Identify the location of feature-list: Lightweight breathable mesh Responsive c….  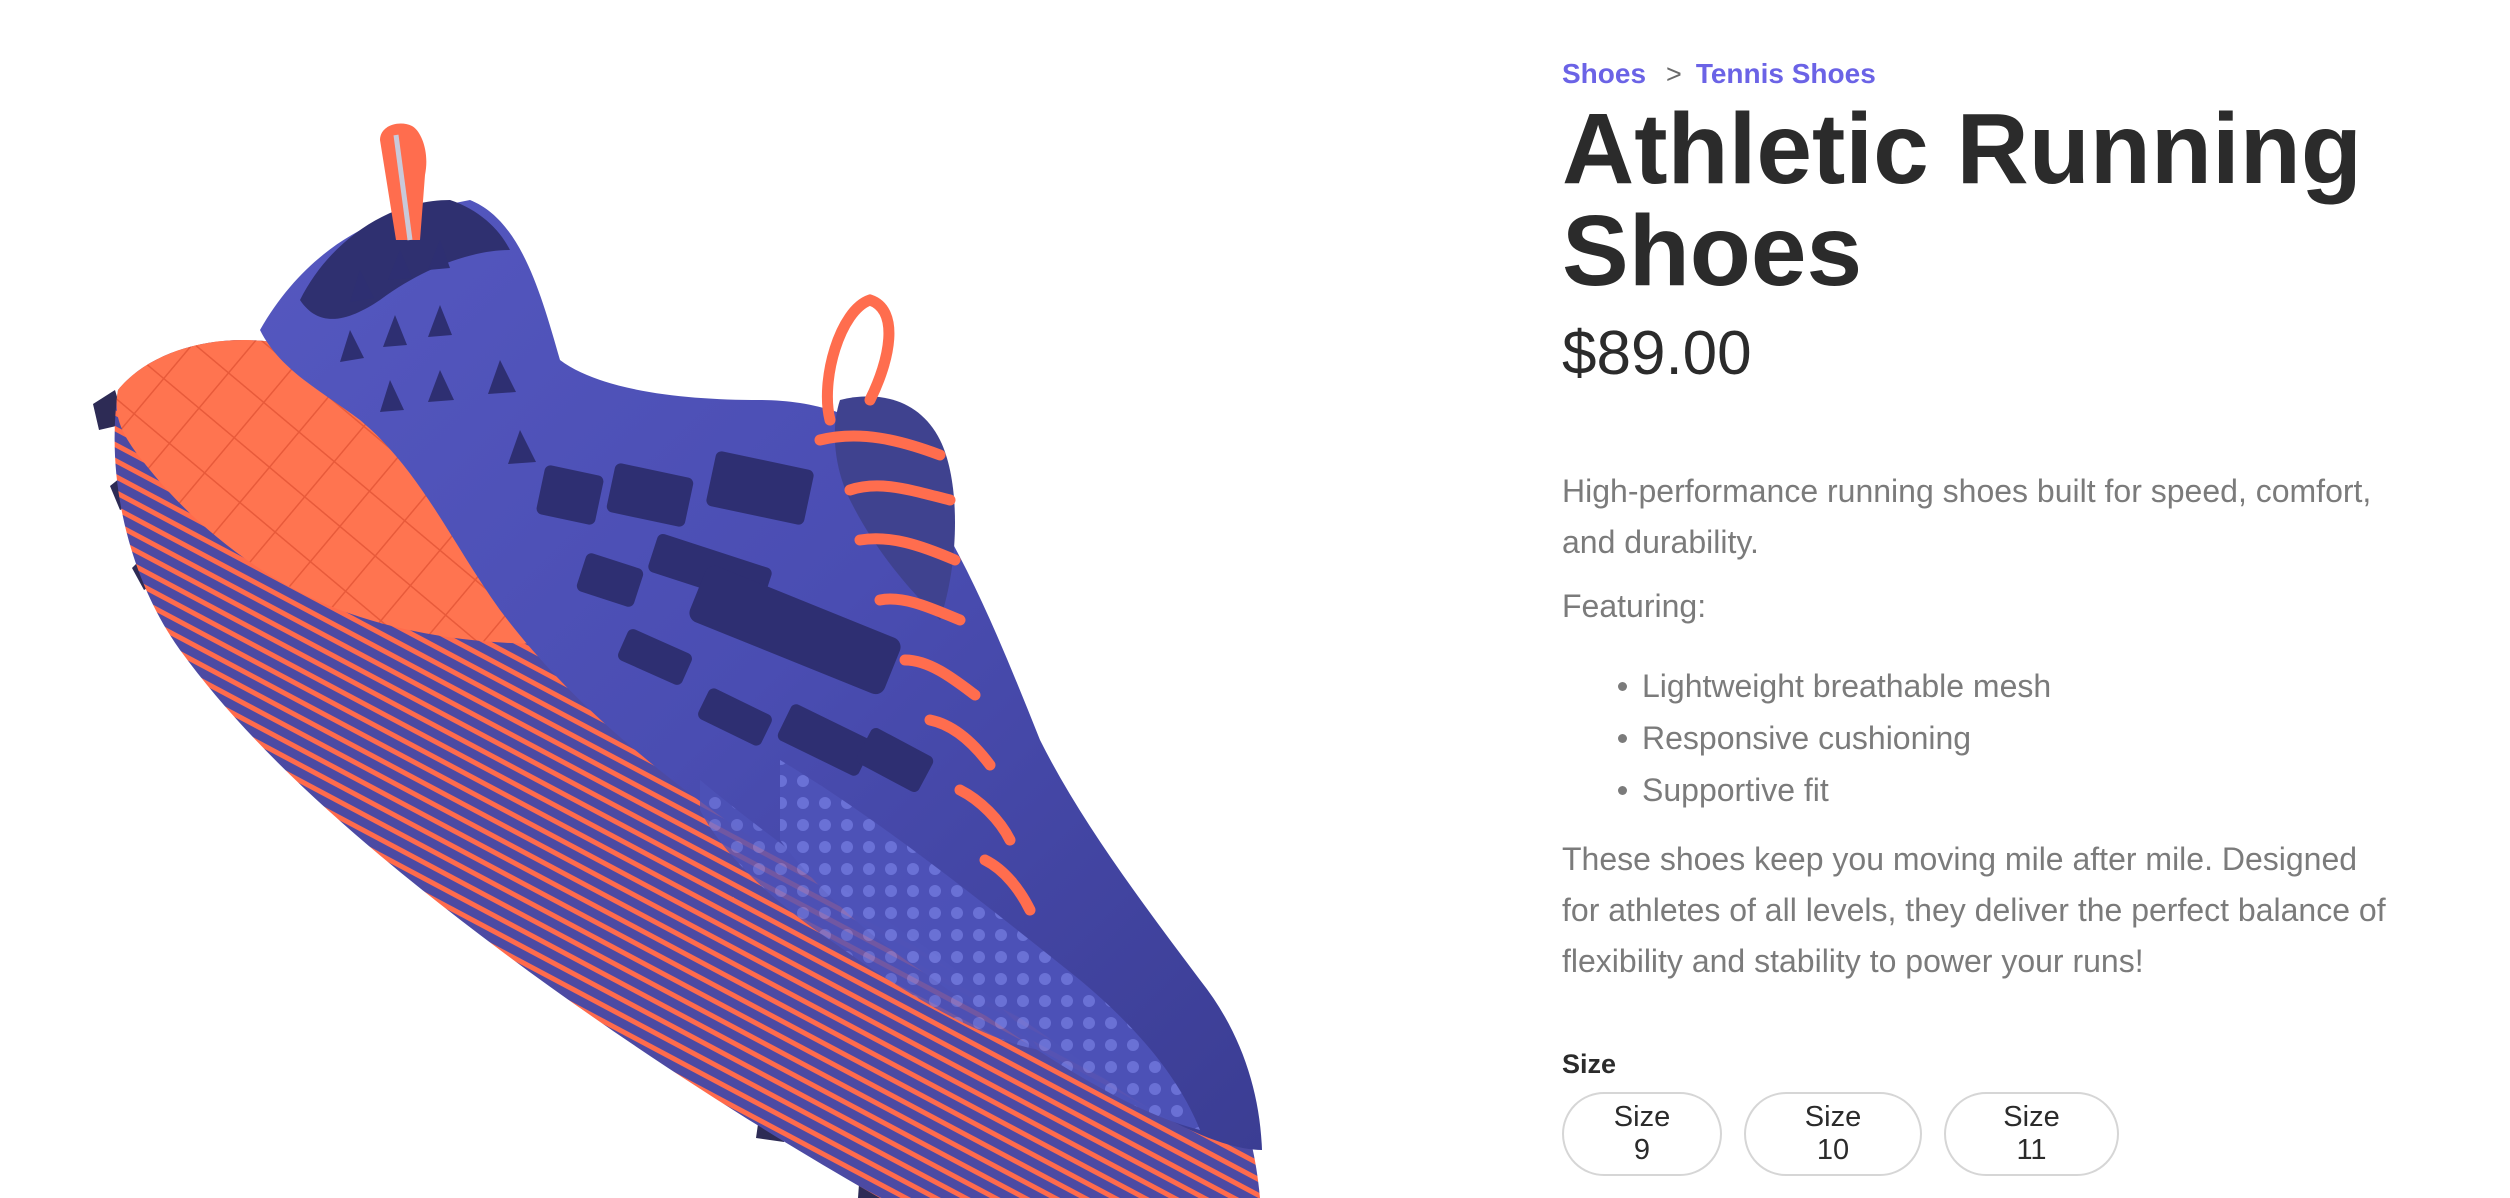
(1806, 738).